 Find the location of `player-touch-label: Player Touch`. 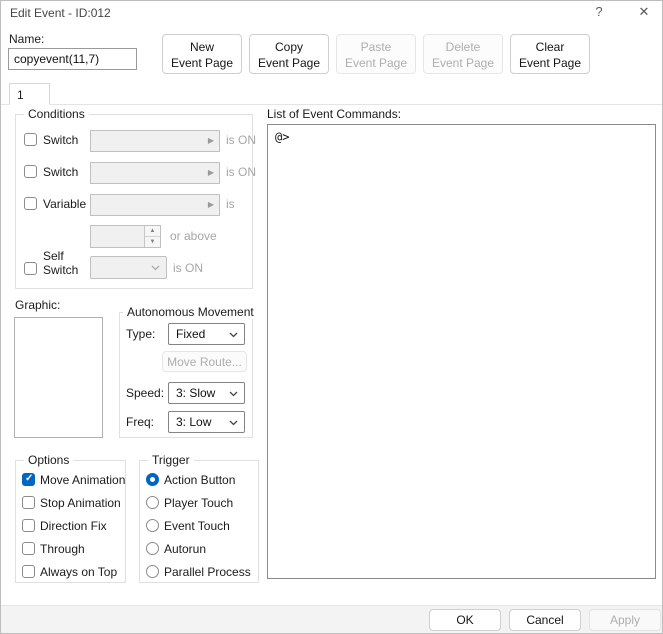

player-touch-label: Player Touch is located at coordinates (199, 503).